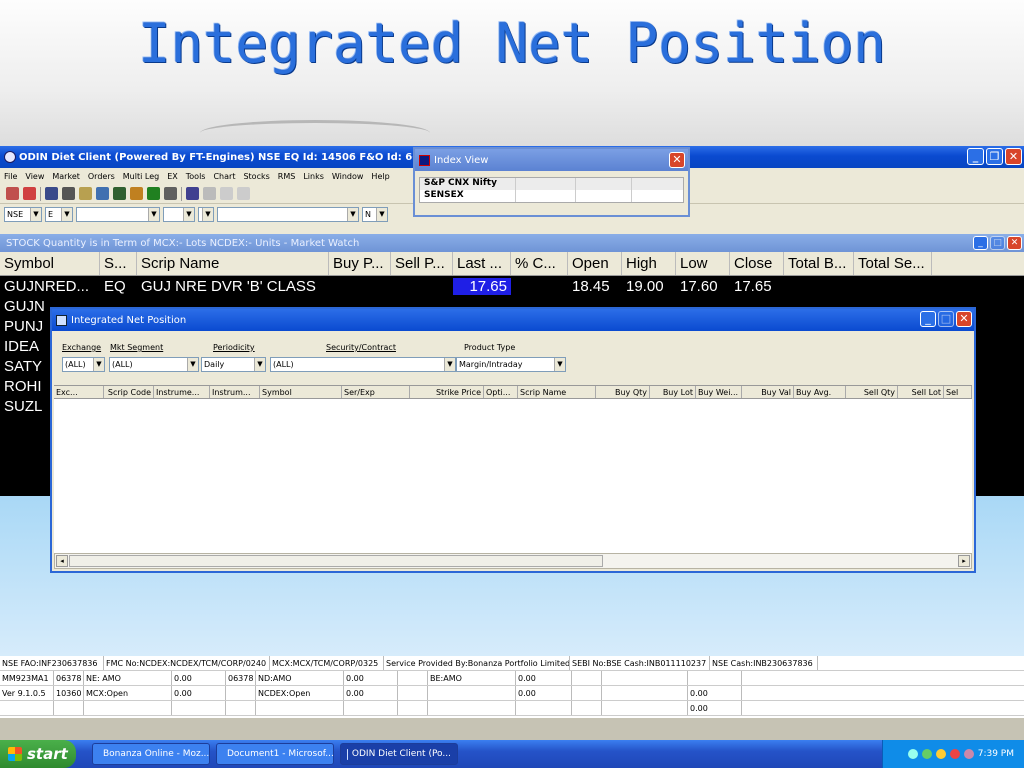 Image resolution: width=1024 pixels, height=768 pixels. What do you see at coordinates (336, 561) in the screenshot?
I see `scroll-thumb` at bounding box center [336, 561].